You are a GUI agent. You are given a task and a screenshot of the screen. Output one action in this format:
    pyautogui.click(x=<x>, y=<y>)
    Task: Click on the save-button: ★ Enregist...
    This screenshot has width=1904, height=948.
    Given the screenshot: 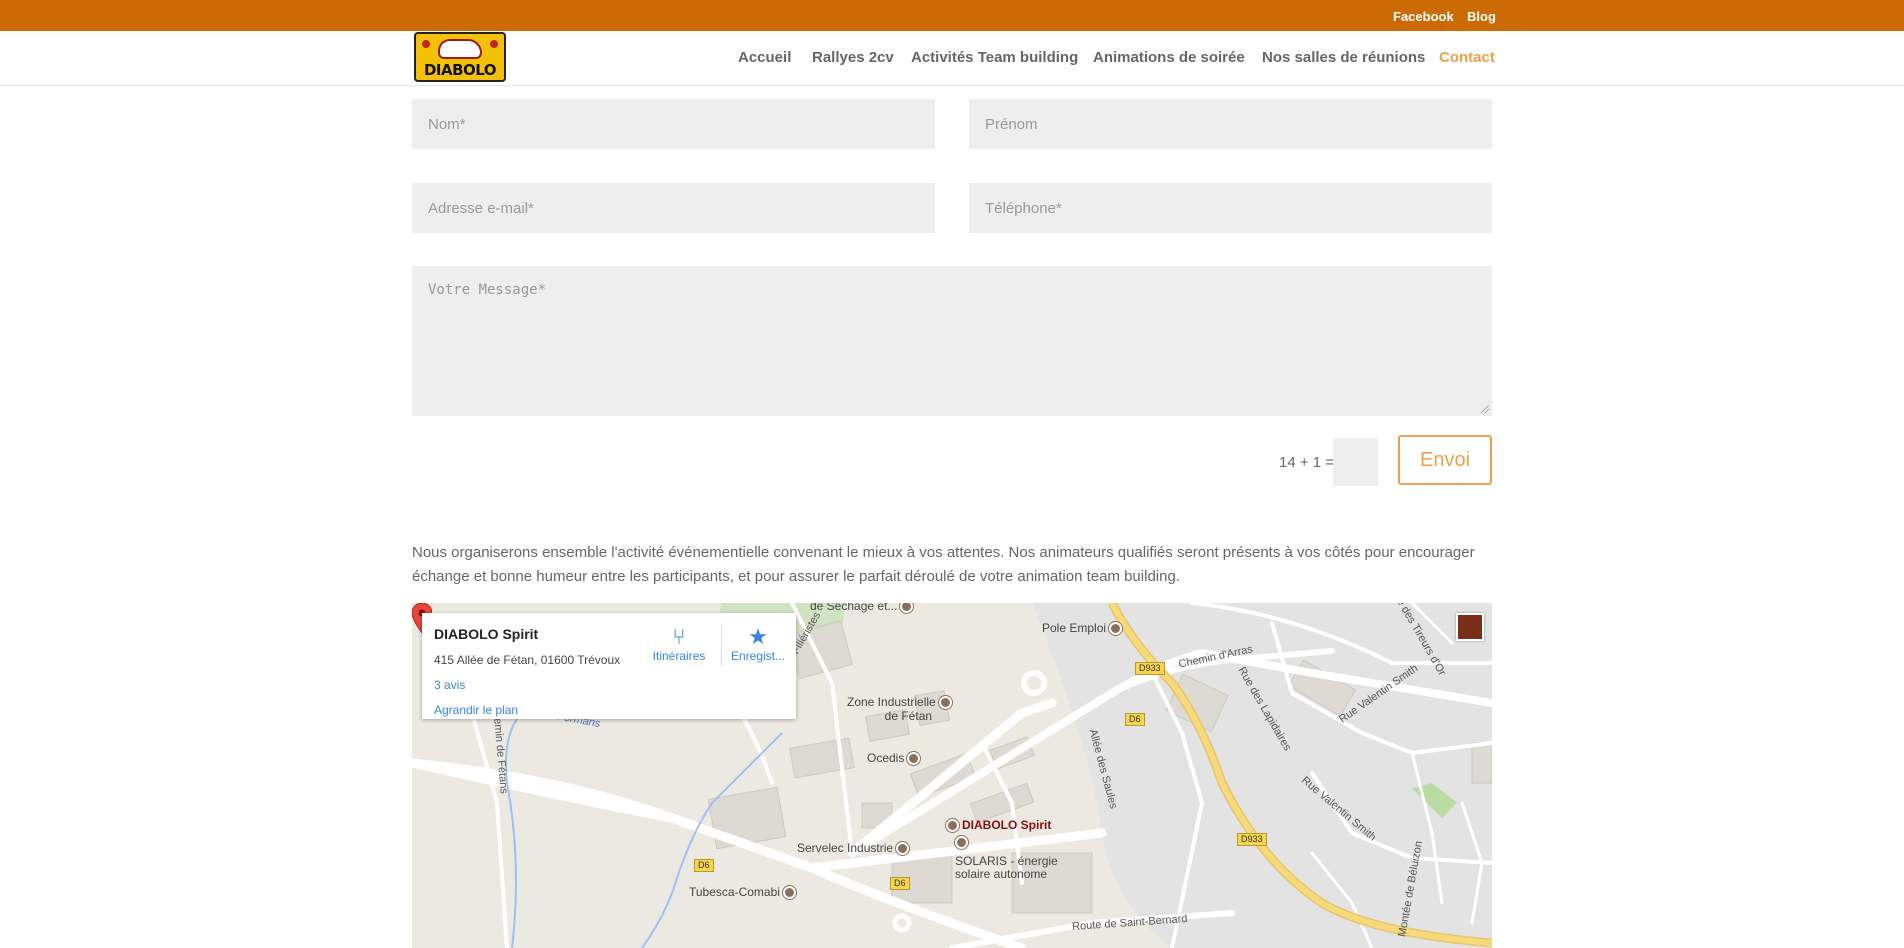 What is the action you would take?
    pyautogui.click(x=758, y=644)
    